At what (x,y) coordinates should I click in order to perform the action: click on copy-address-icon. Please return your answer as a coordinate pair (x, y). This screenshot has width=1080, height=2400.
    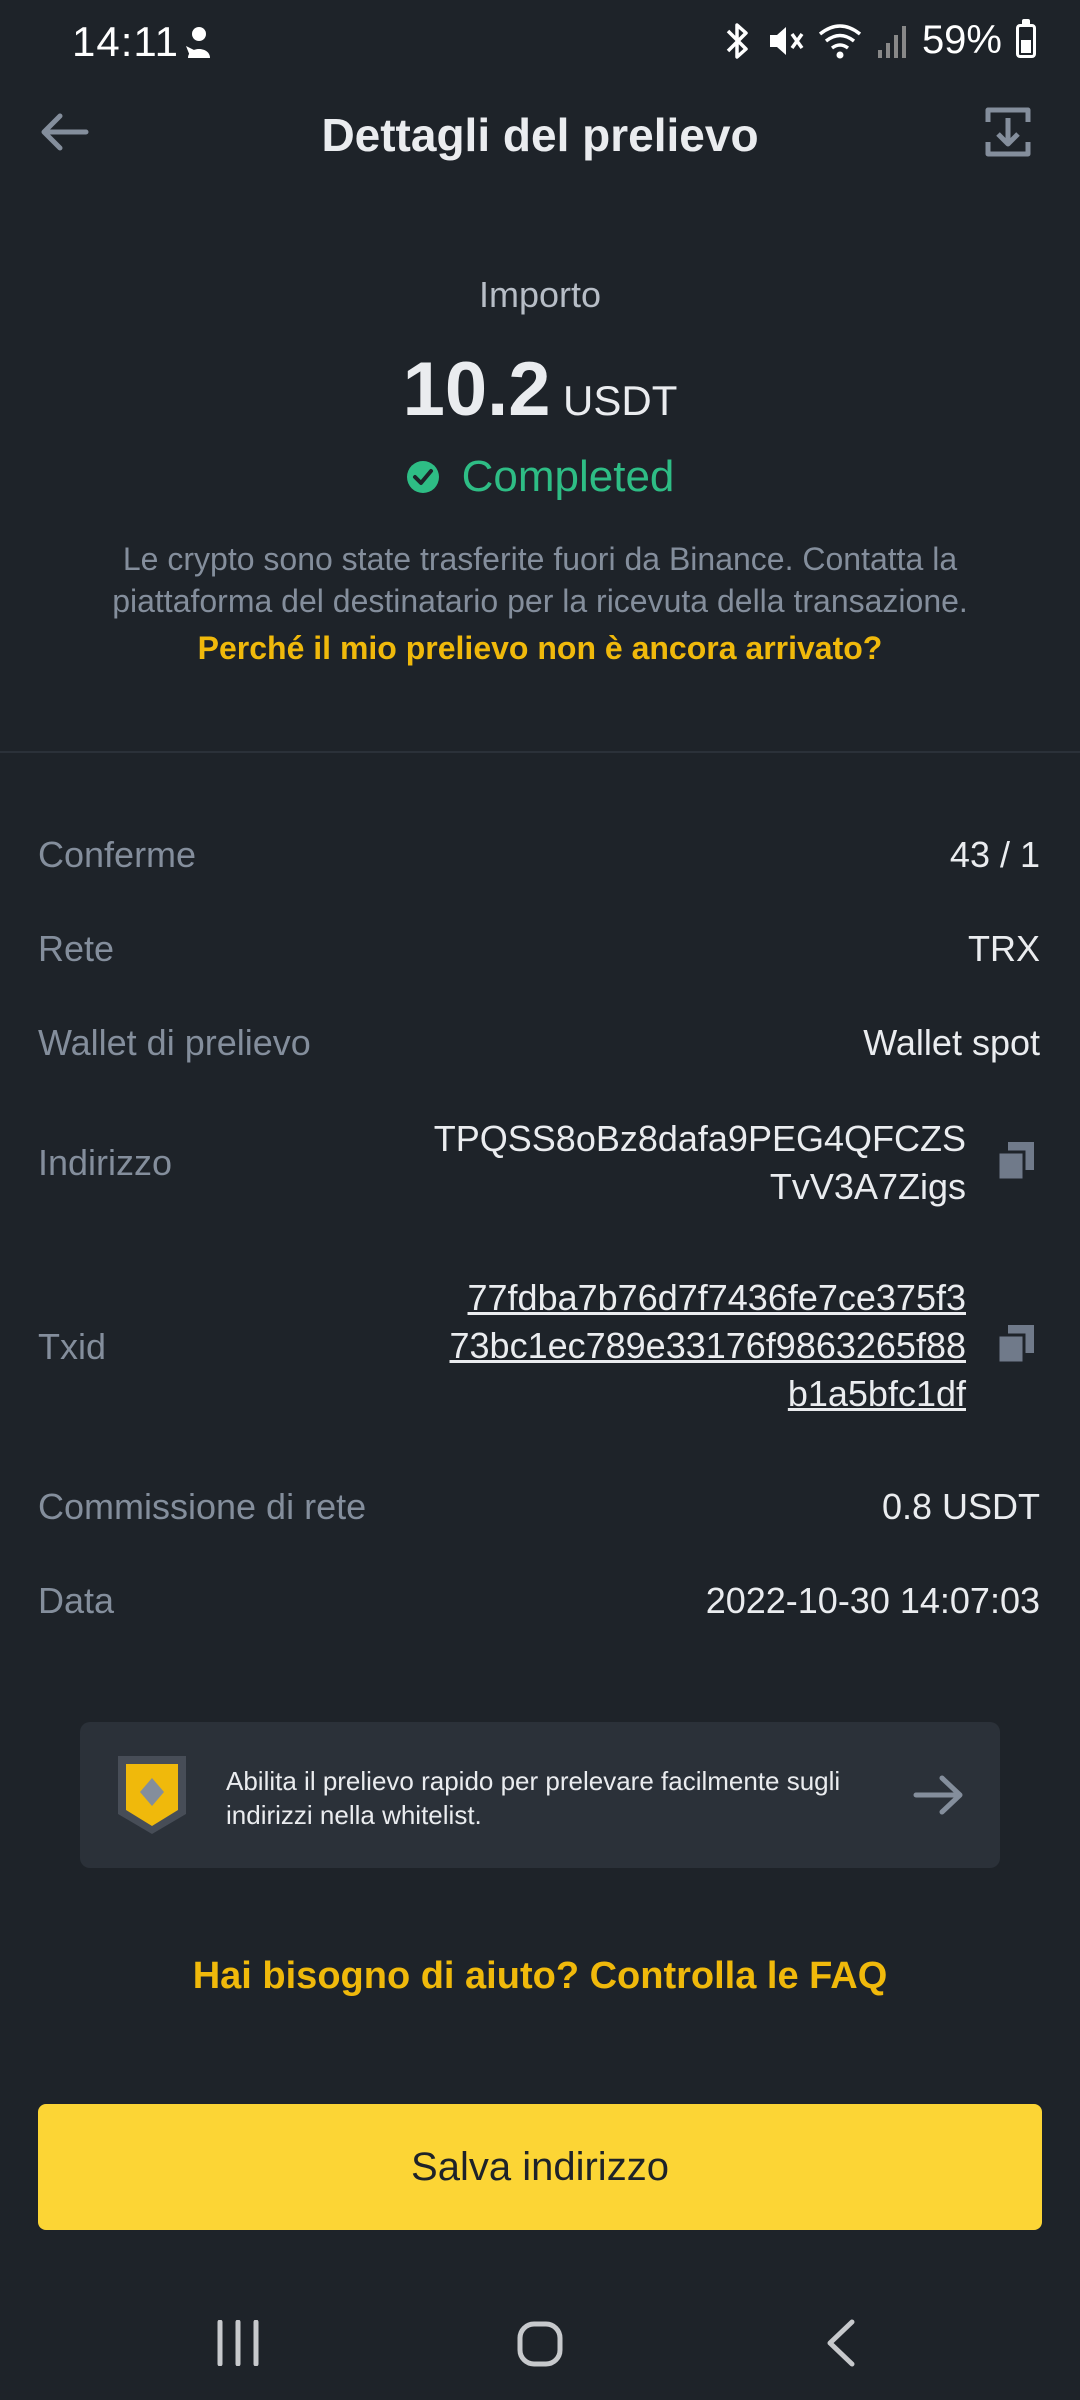
    Looking at the image, I should click on (1016, 1161).